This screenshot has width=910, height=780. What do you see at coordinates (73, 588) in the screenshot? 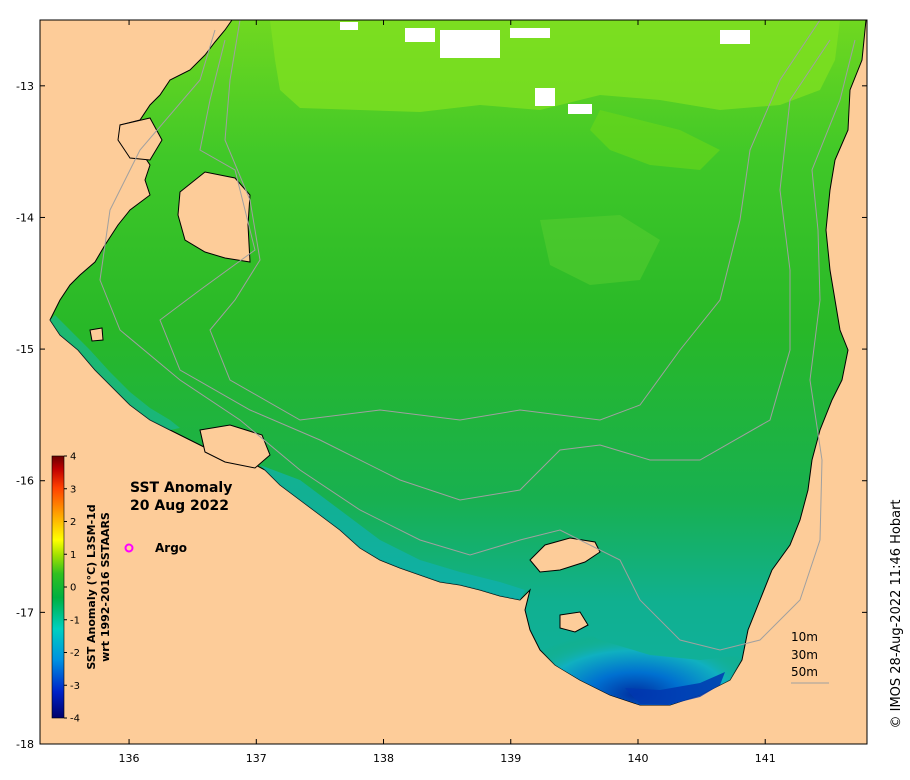
I see `colorbar-tick-label: 0` at bounding box center [73, 588].